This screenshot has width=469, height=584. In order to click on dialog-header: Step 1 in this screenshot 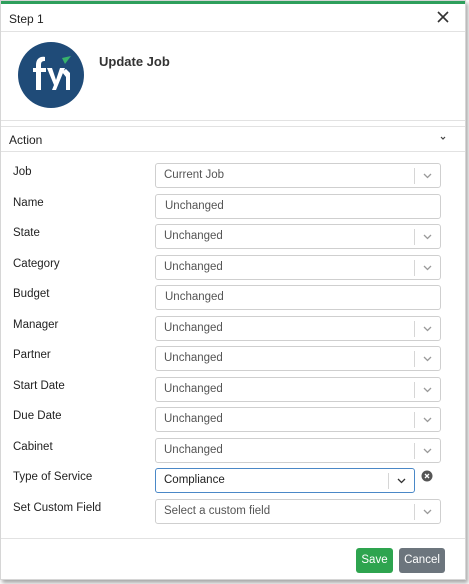, I will do `click(233, 18)`.